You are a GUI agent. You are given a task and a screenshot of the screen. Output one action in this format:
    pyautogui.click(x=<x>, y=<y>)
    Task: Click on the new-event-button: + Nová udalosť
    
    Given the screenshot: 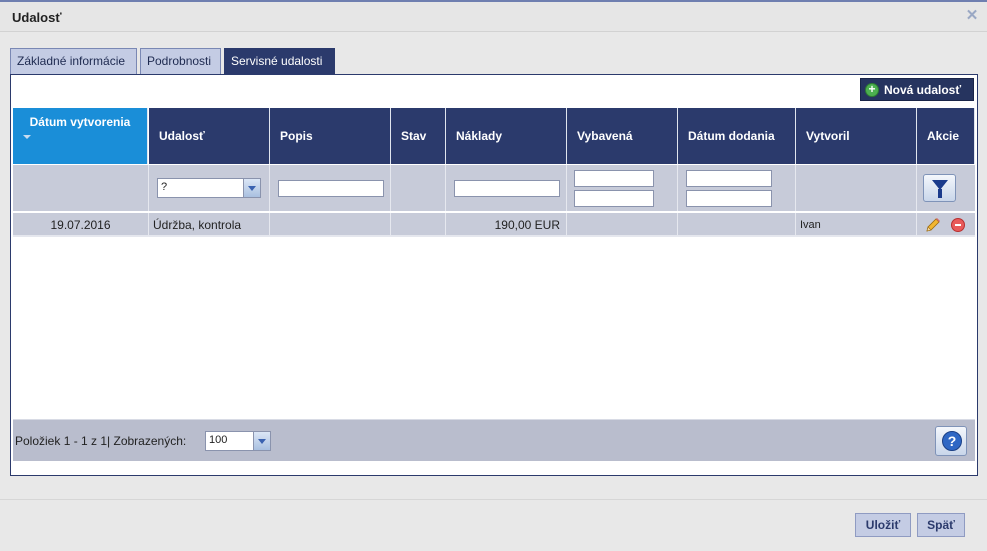 What is the action you would take?
    pyautogui.click(x=917, y=89)
    